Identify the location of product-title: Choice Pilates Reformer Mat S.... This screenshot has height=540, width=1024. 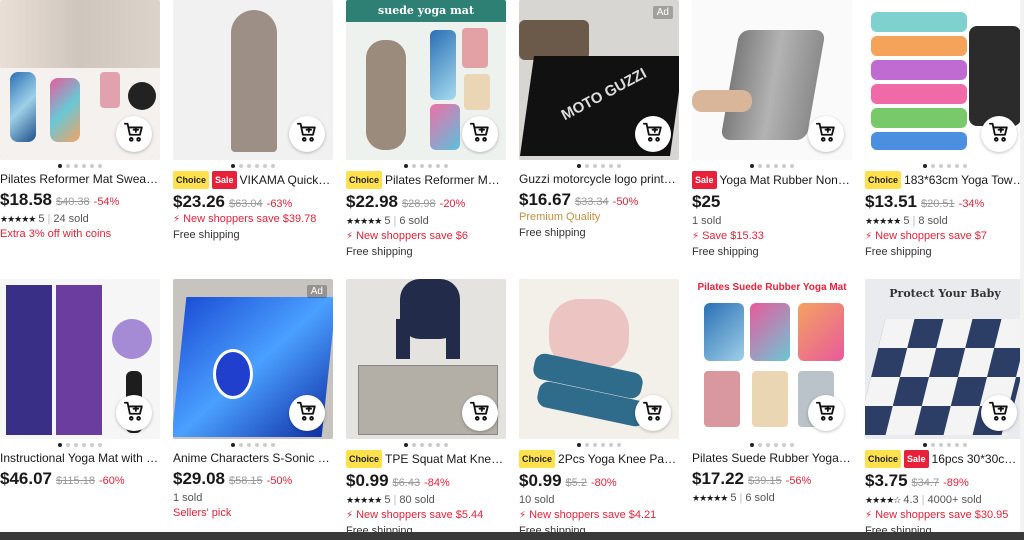
(426, 180).